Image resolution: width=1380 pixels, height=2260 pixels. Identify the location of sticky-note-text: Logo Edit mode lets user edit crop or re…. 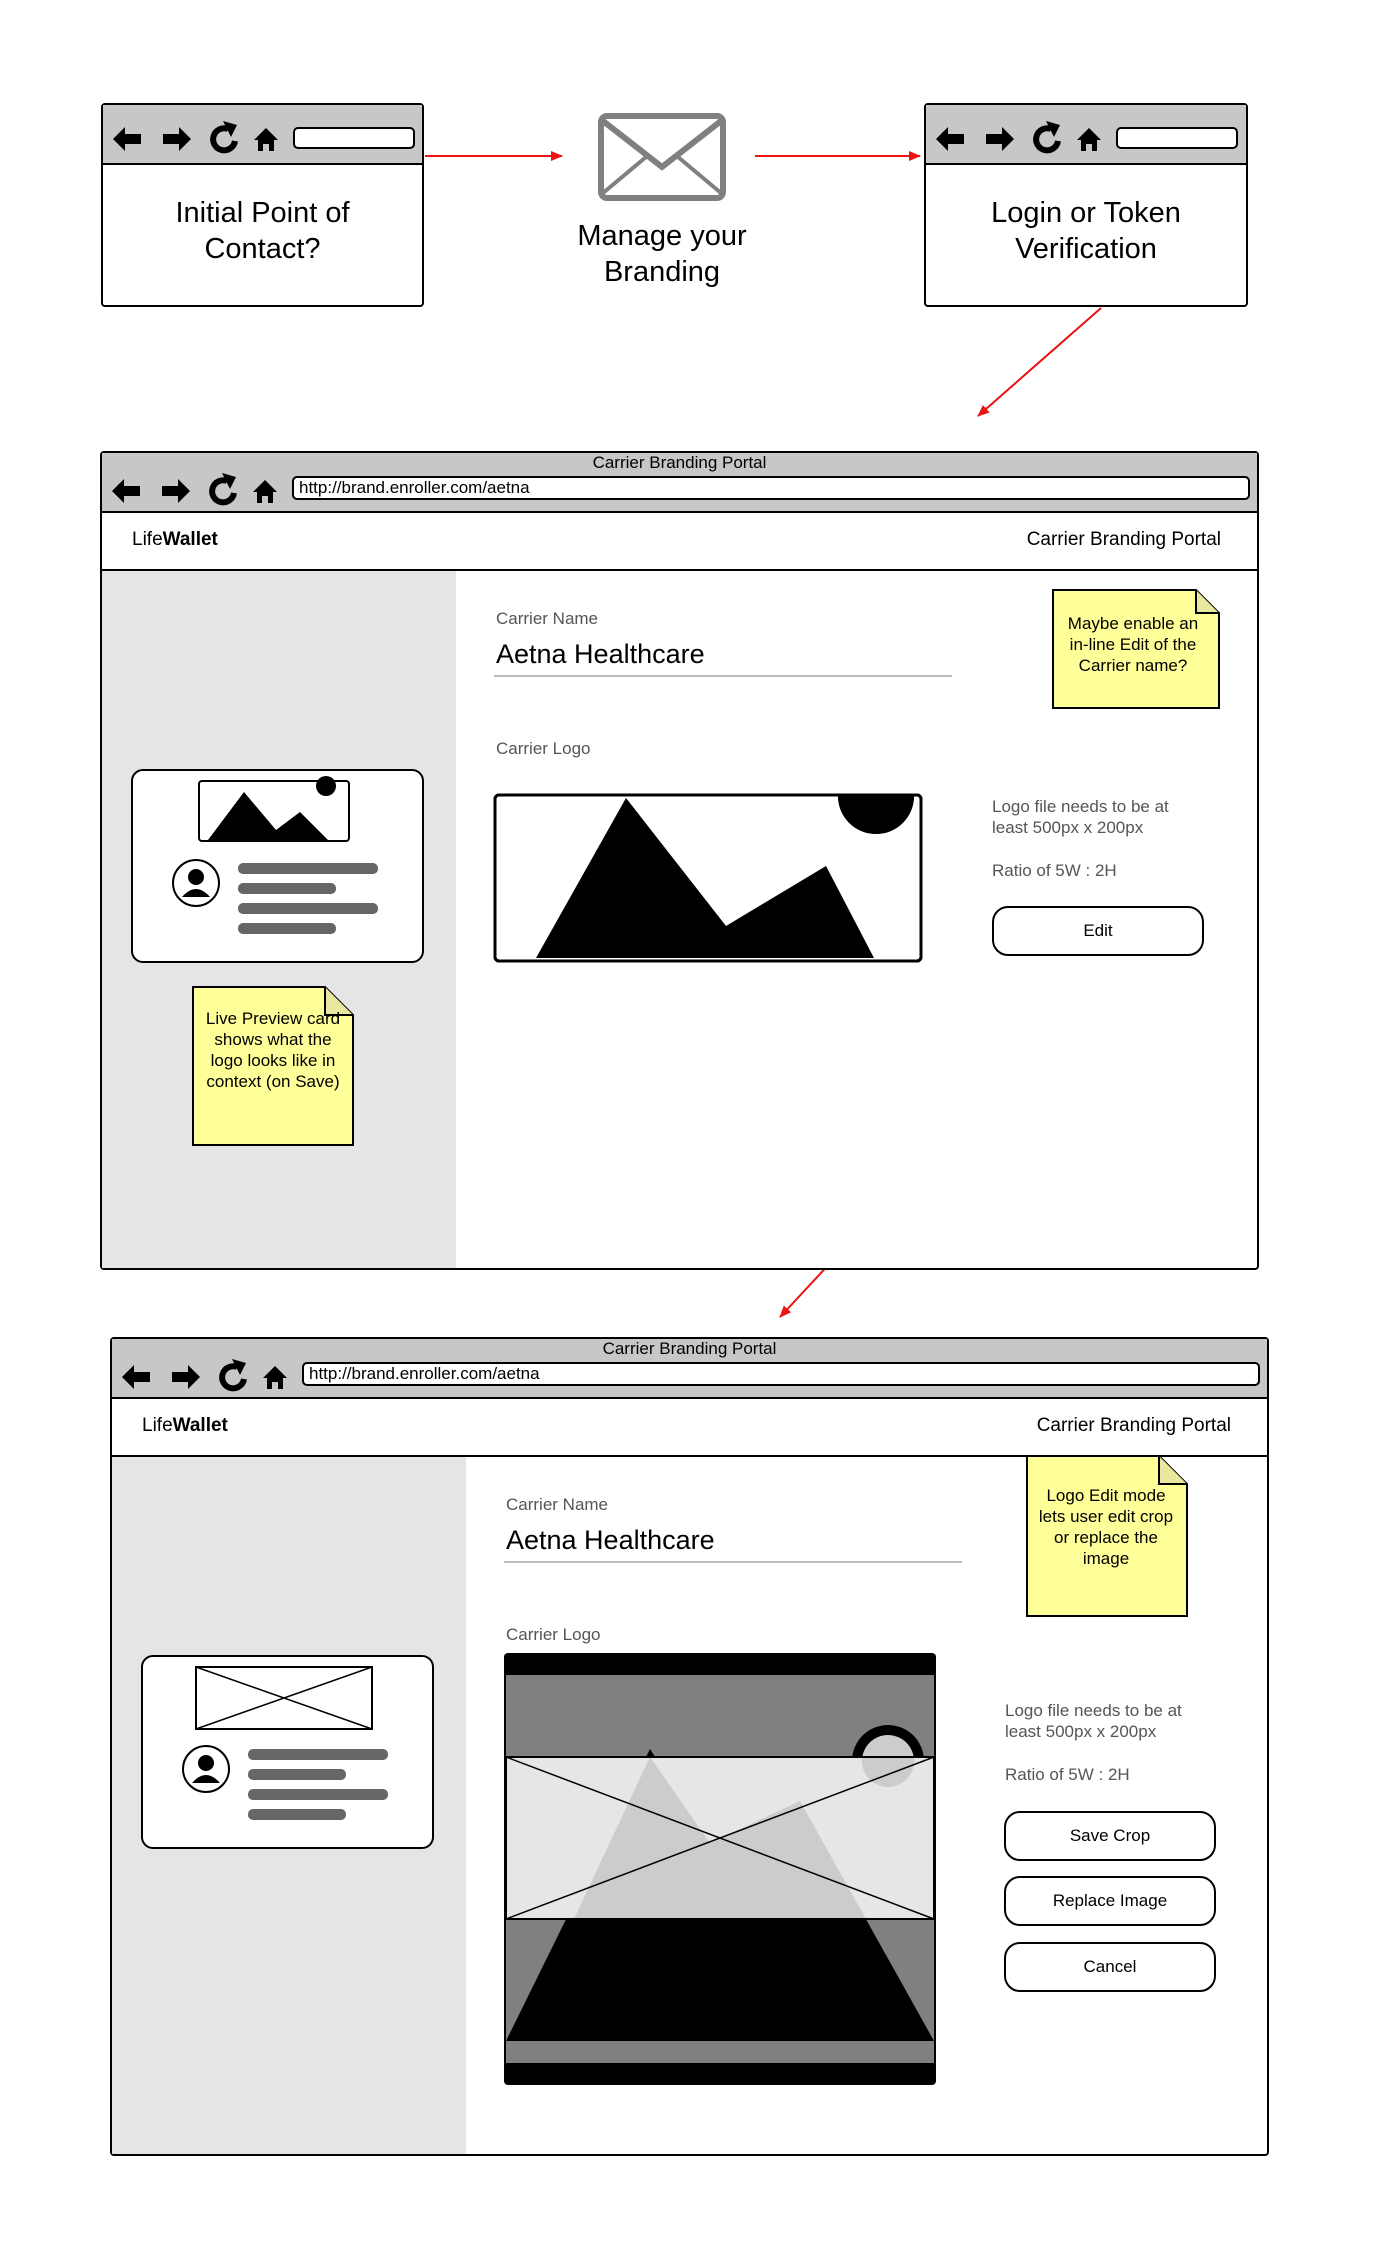
(1106, 1527).